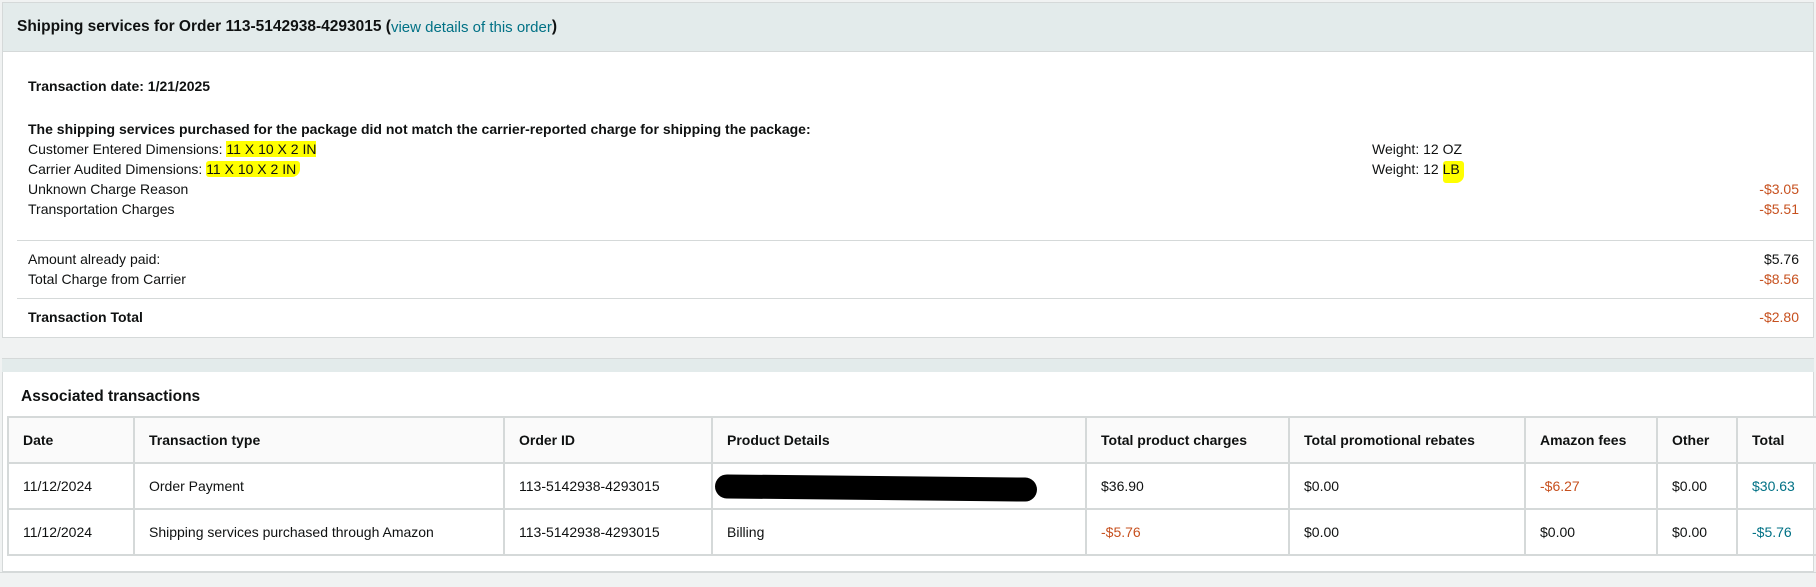 This screenshot has height=587, width=1816. Describe the element at coordinates (319, 486) in the screenshot. I see `cell-transaction-type: Order Payment` at that location.